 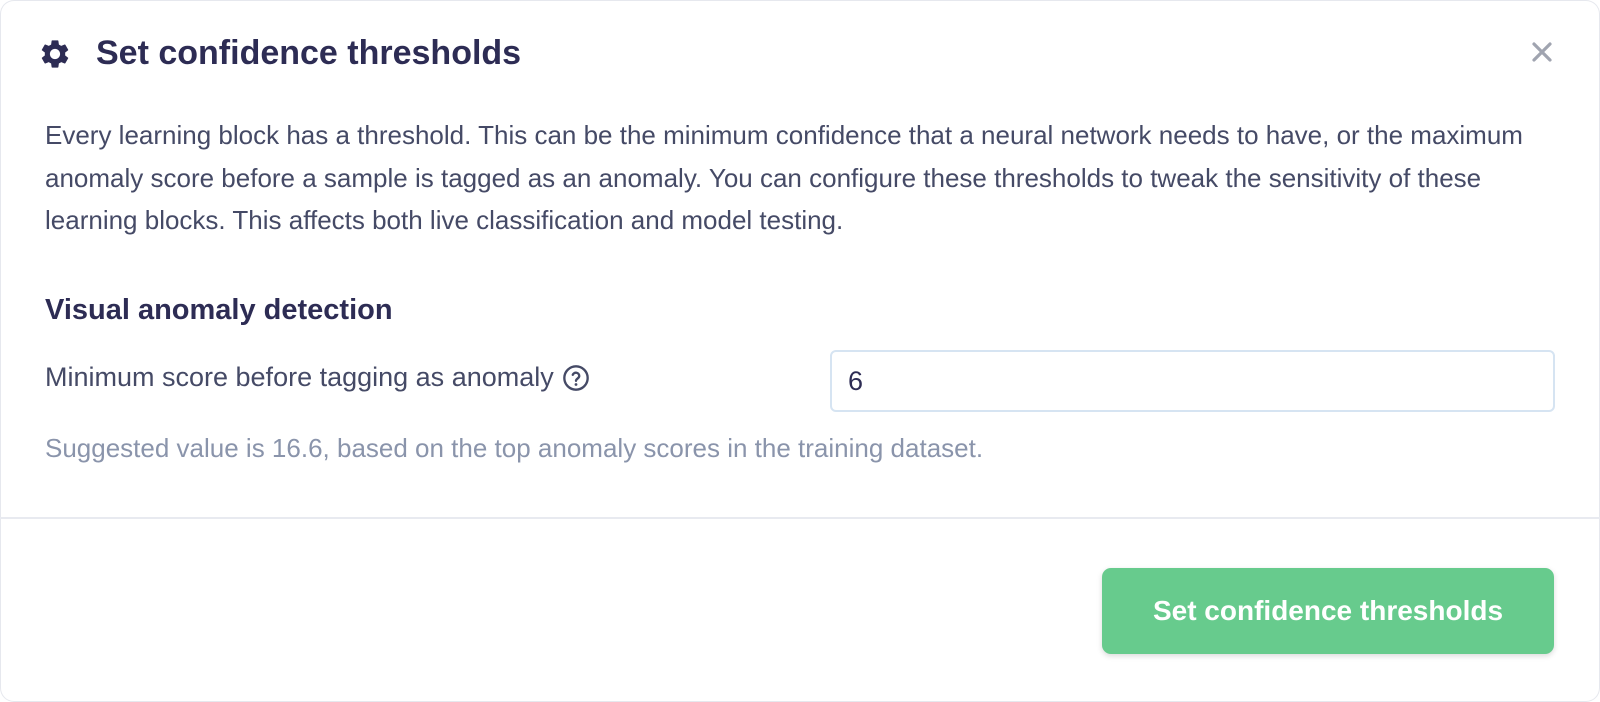 I want to click on question-circle-icon, so click(x=576, y=377).